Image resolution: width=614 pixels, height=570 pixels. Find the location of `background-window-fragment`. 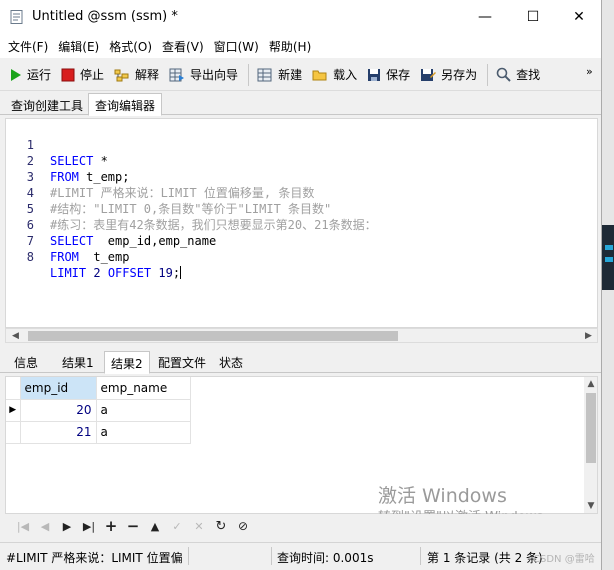

background-window-fragment is located at coordinates (608, 257).